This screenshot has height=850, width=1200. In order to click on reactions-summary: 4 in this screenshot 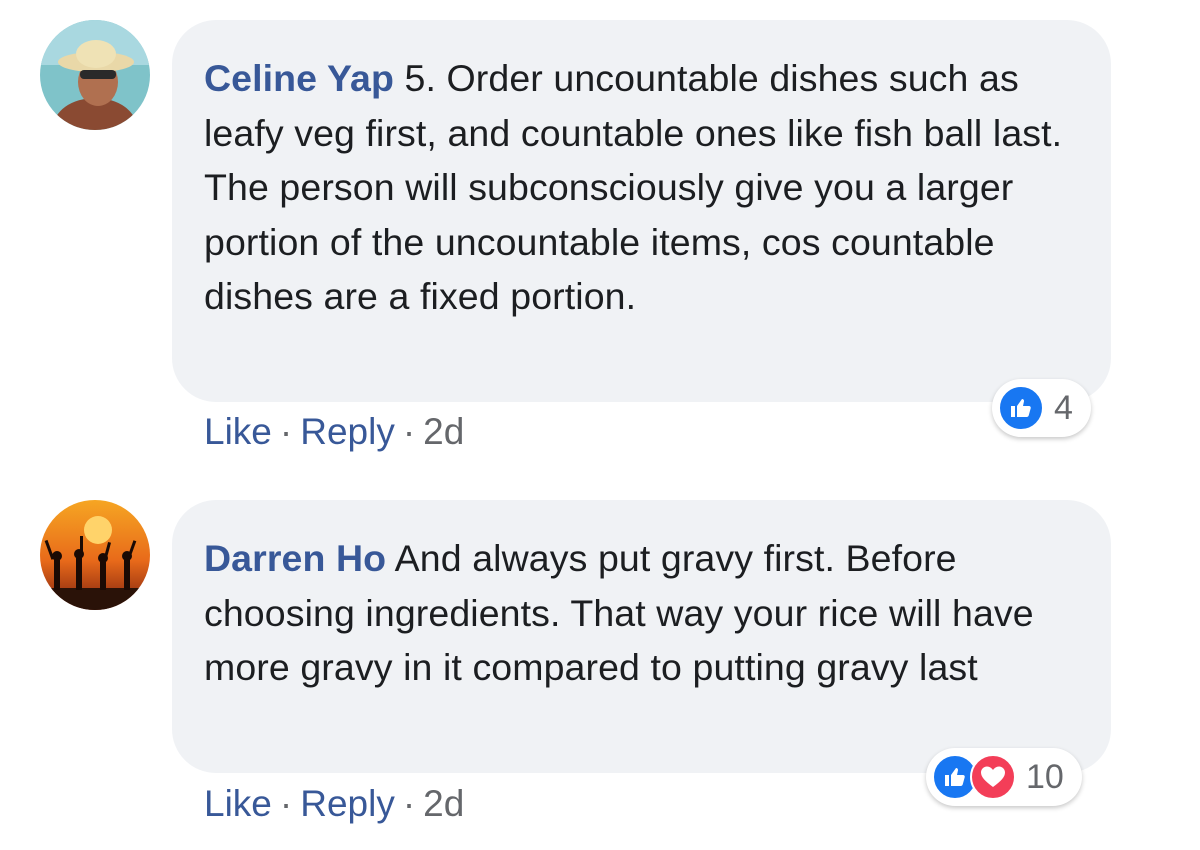, I will do `click(1041, 408)`.